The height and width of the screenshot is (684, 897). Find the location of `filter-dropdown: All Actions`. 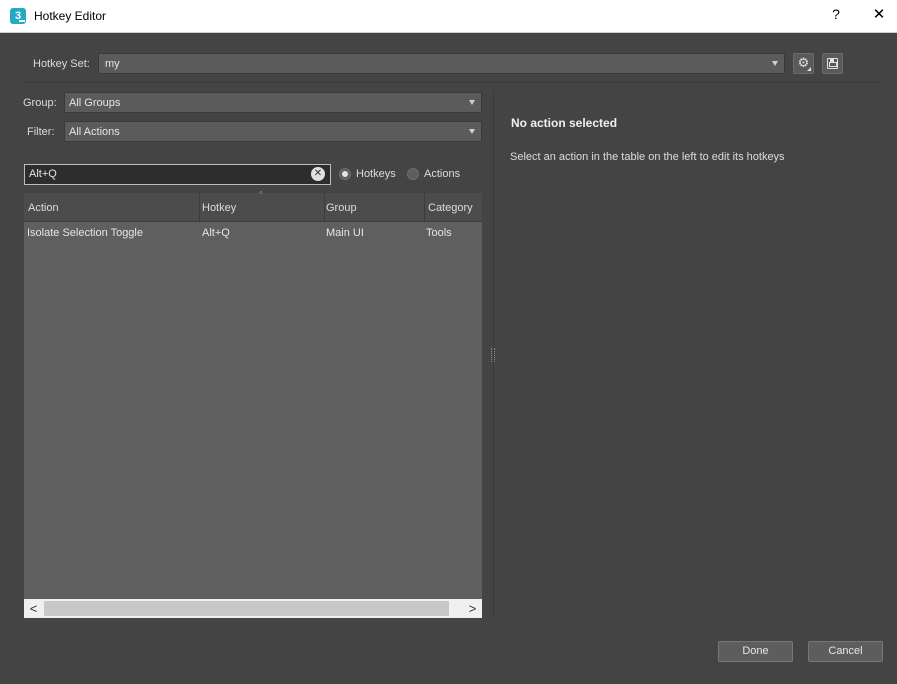

filter-dropdown: All Actions is located at coordinates (273, 131).